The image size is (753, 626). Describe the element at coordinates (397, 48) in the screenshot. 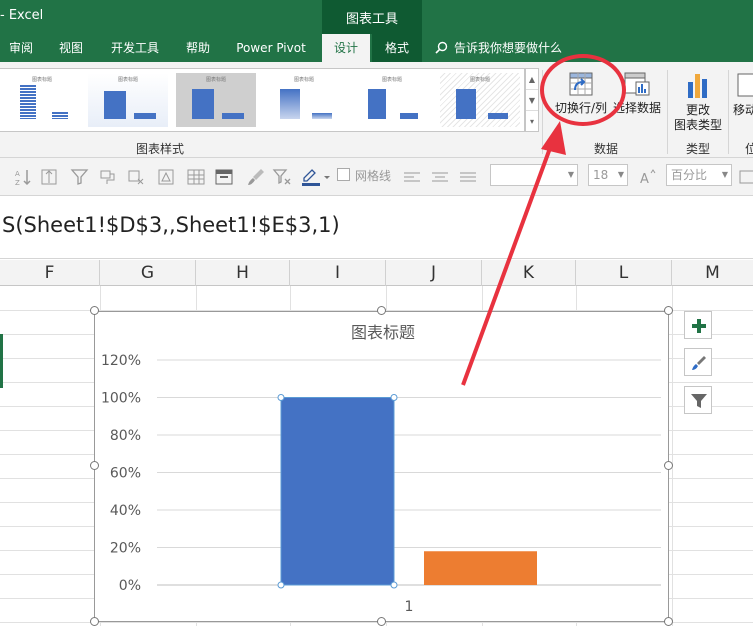

I see `tab-format: 格式` at that location.